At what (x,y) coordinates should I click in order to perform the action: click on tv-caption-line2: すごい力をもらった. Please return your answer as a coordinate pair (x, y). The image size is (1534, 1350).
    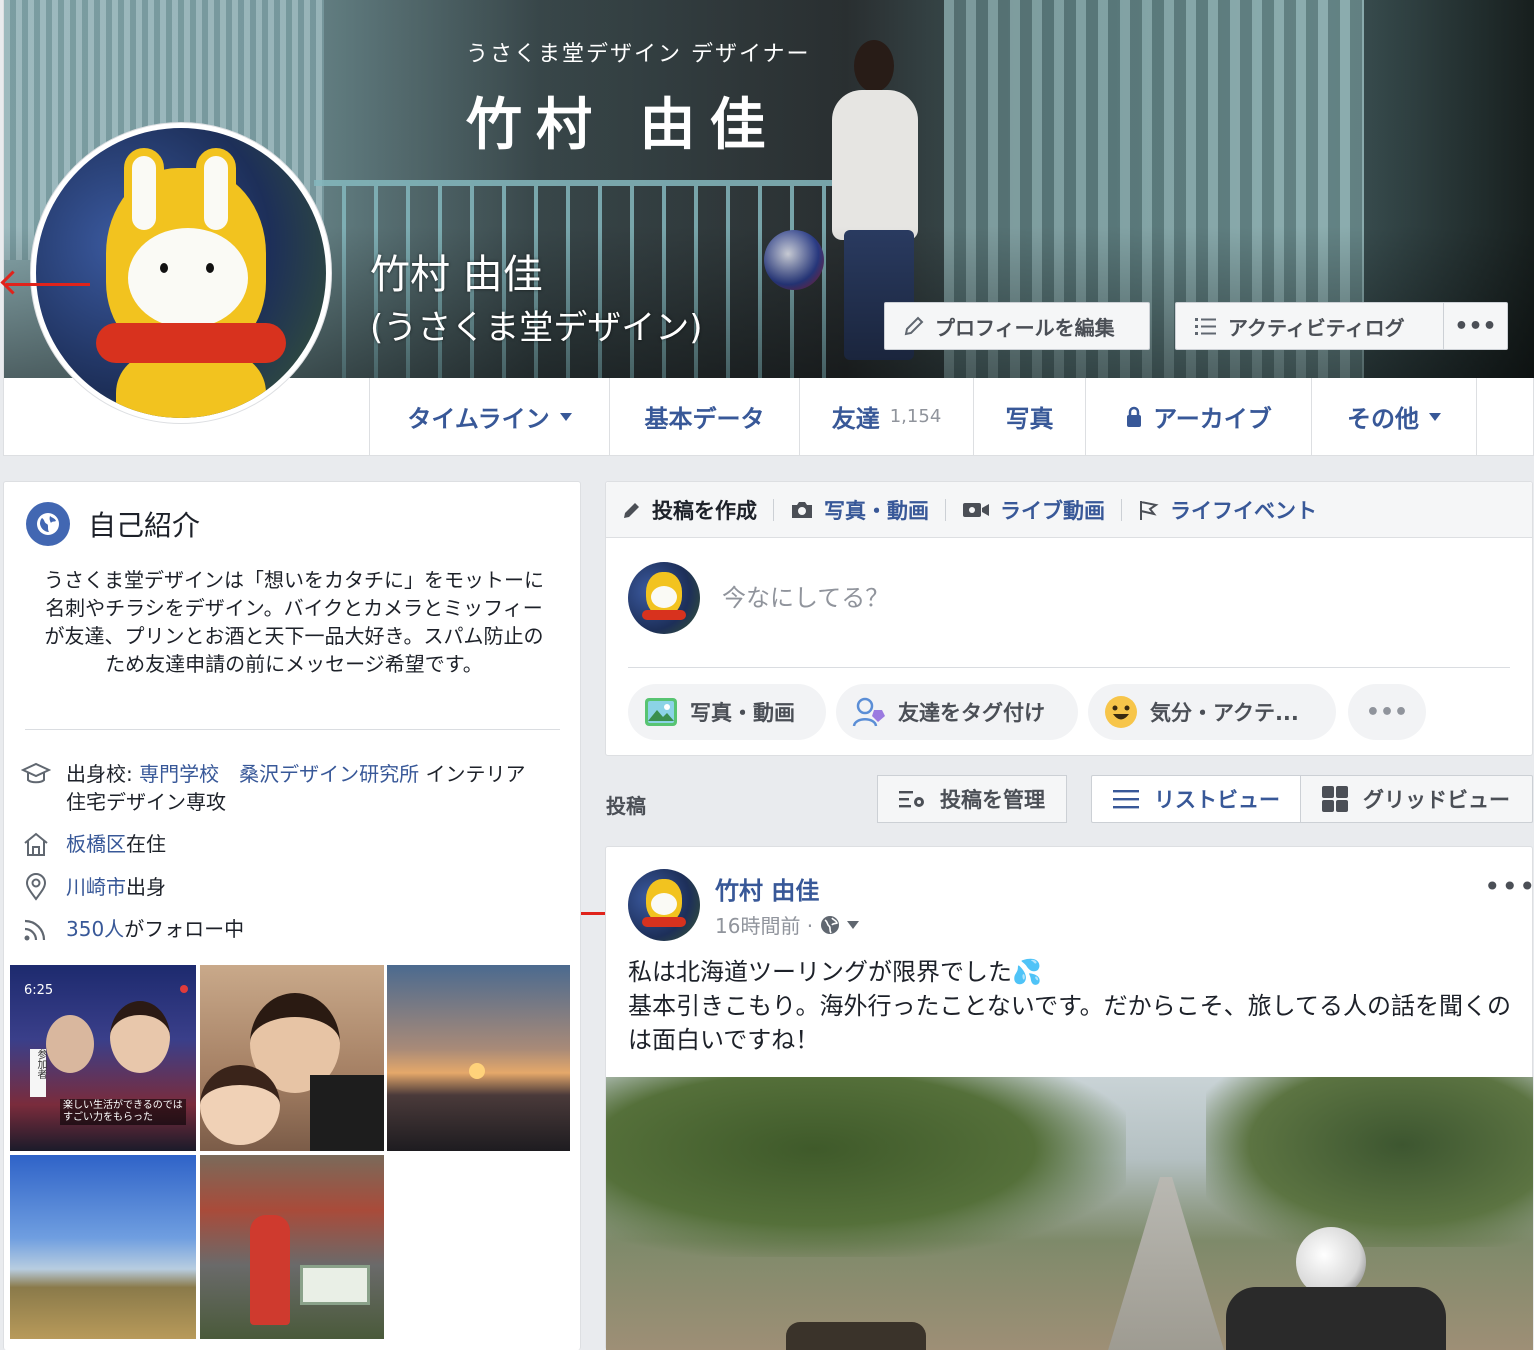
    Looking at the image, I should click on (108, 1117).